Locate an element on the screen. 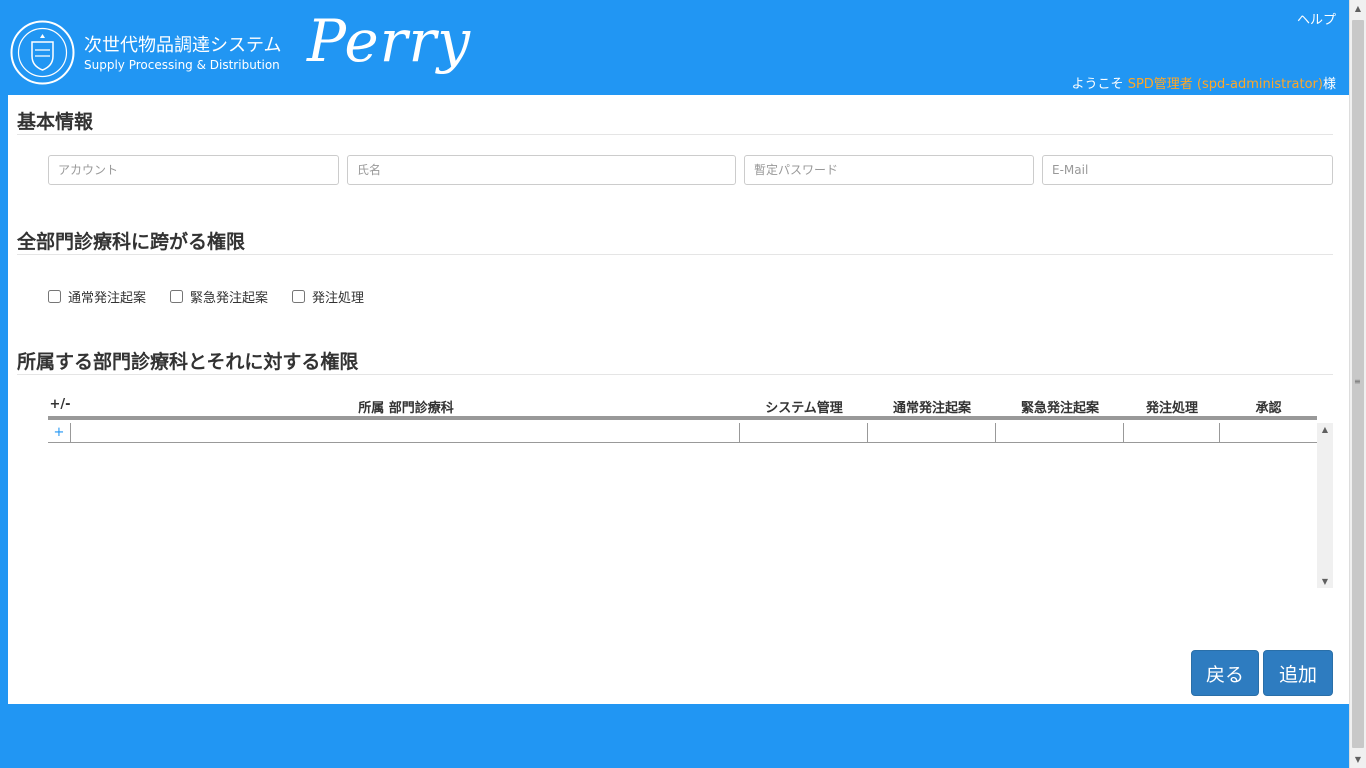  approval-cell is located at coordinates (1268, 433).